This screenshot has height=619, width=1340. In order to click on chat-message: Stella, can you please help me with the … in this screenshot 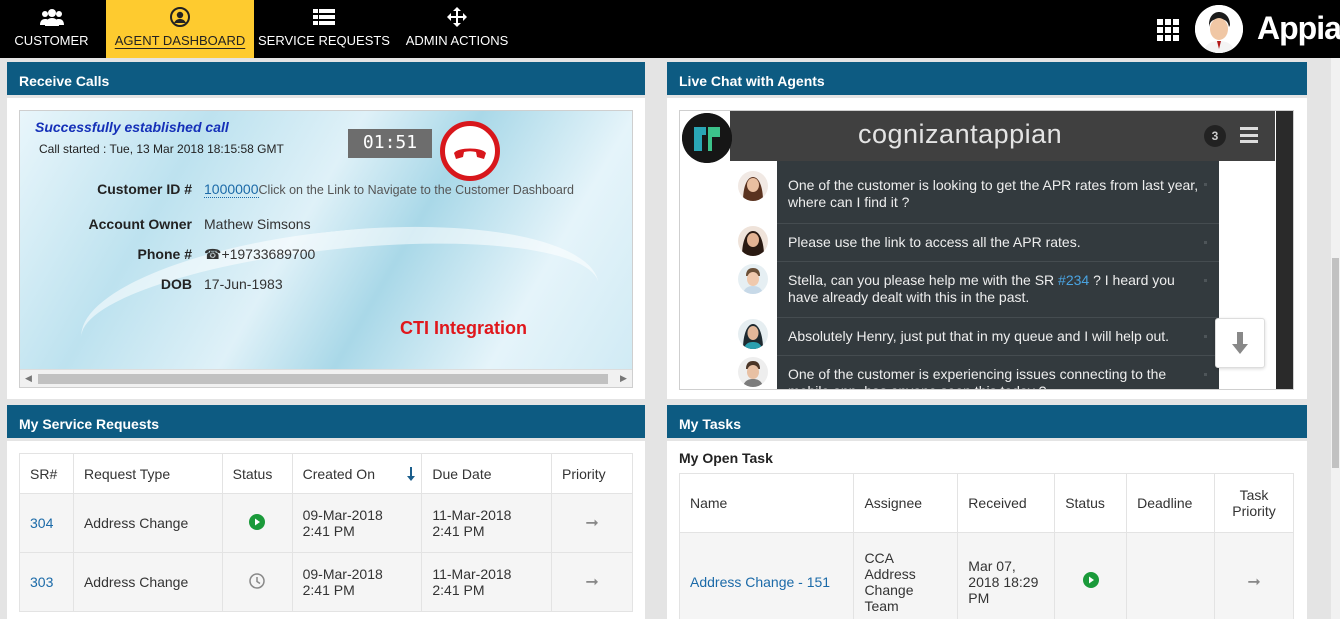, I will do `click(998, 289)`.